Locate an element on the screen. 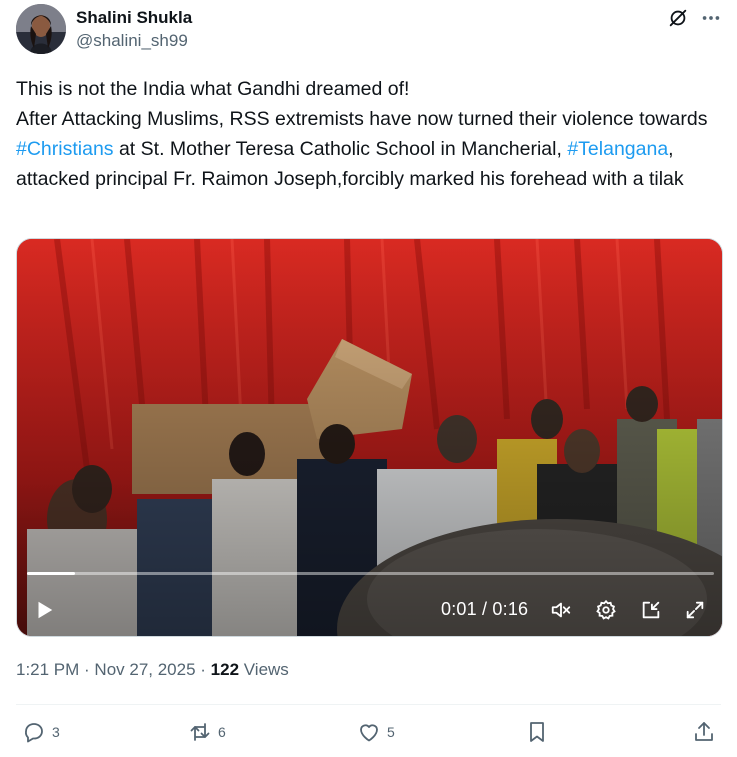 Image resolution: width=737 pixels, height=757 pixels. share-icon is located at coordinates (704, 731).